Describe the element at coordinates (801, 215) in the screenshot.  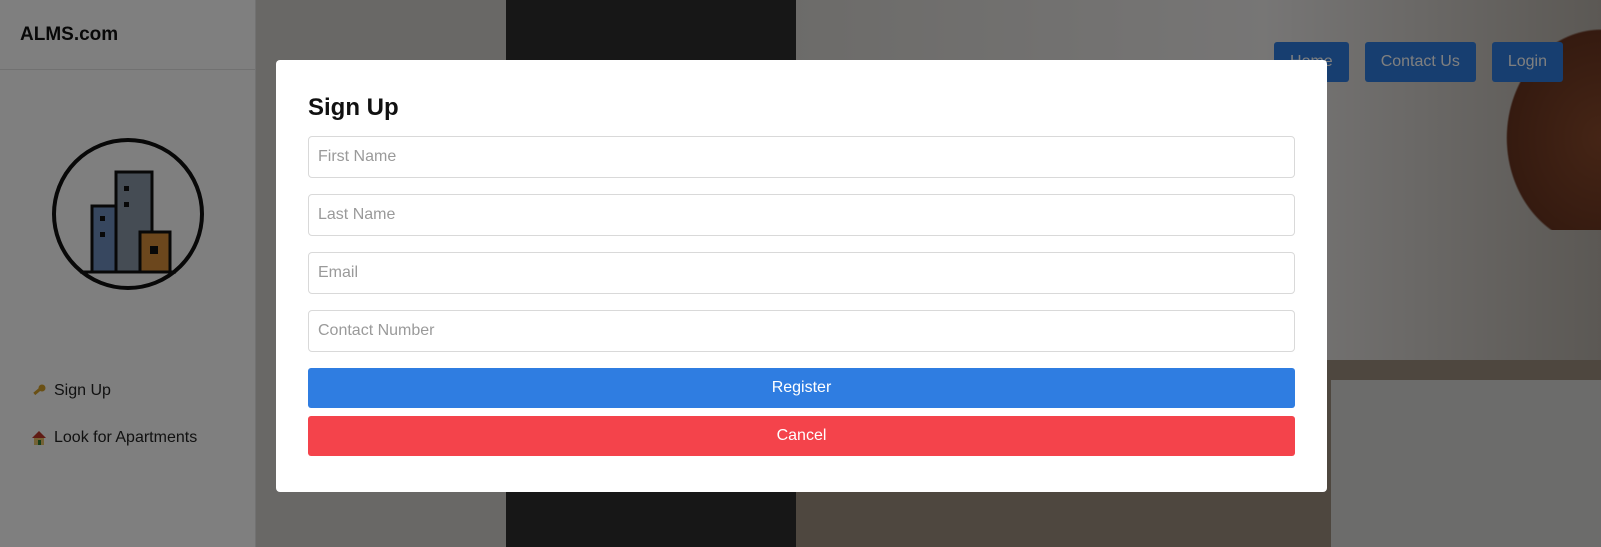
I see `last-name-field` at that location.